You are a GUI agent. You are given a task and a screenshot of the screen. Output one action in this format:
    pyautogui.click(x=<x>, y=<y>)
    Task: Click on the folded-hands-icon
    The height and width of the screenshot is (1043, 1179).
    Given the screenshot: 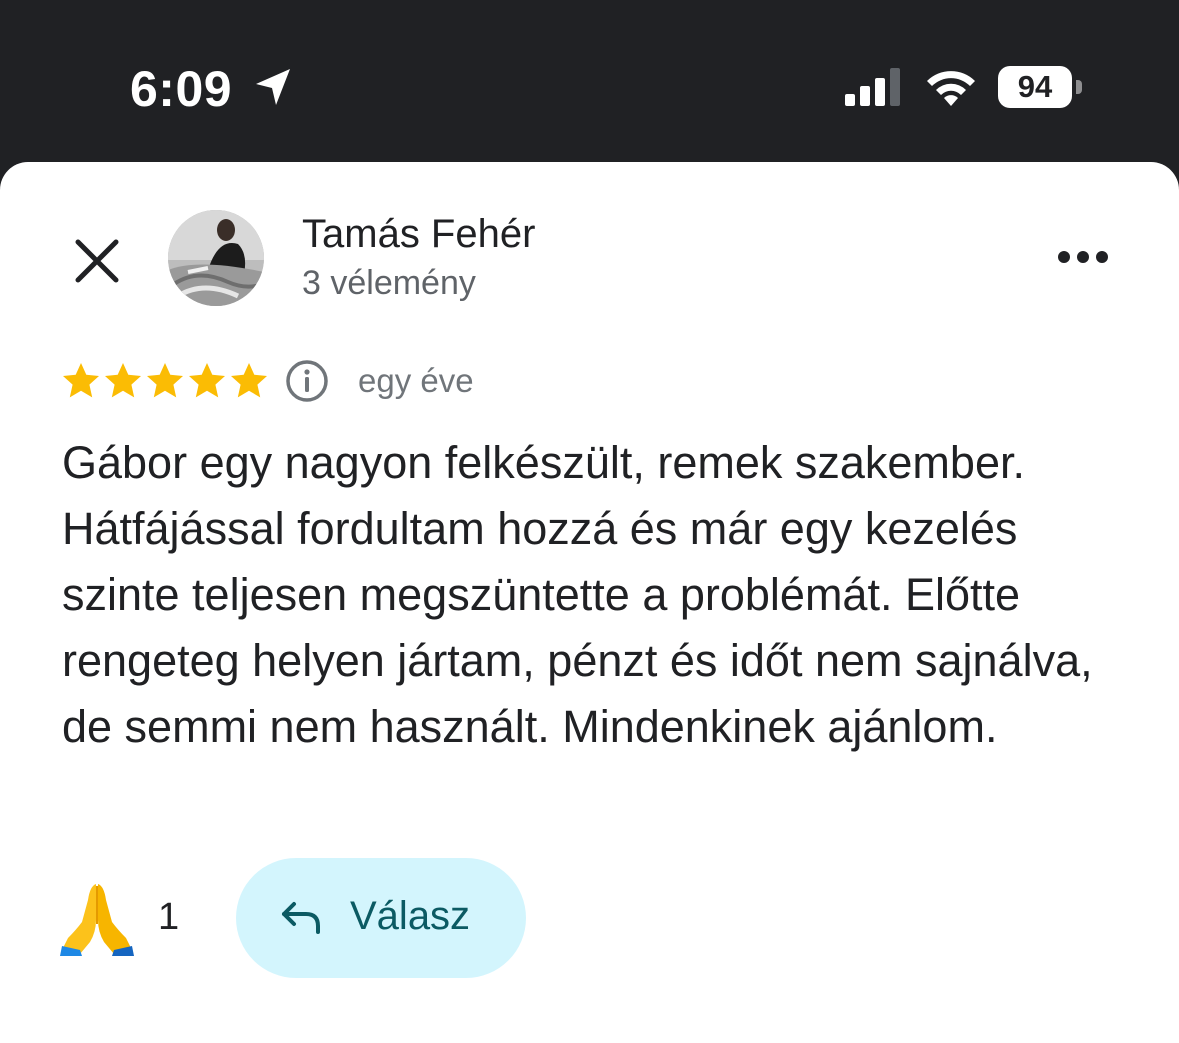 What is the action you would take?
    pyautogui.click(x=97, y=920)
    